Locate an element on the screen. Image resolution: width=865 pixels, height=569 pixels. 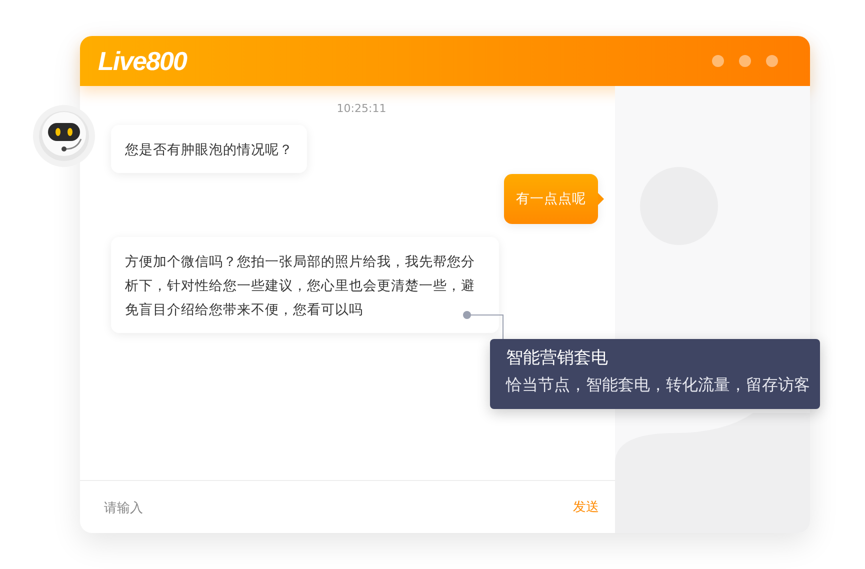
message-bubble: 您是否有肿眼泡的情况呢？ is located at coordinates (209, 149).